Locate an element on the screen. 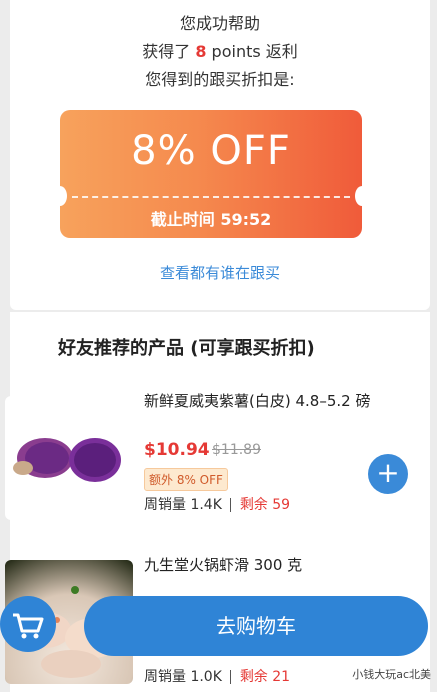 The width and height of the screenshot is (437, 692). cart-button is located at coordinates (28, 624).